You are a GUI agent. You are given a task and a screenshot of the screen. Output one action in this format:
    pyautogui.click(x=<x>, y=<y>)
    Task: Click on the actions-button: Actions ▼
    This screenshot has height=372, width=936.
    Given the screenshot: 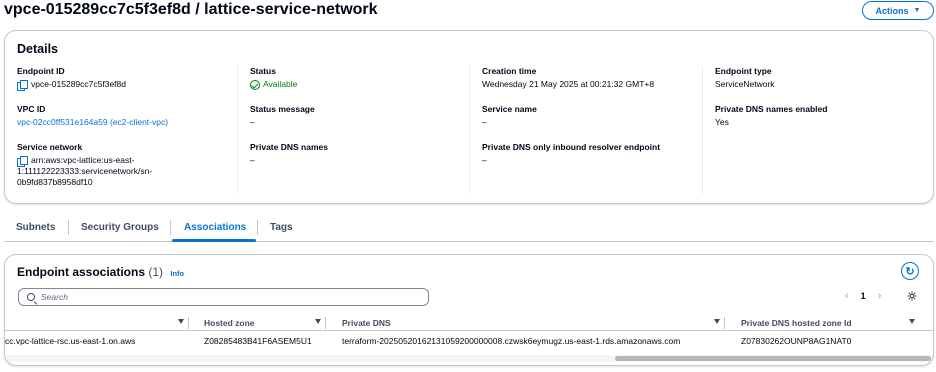 What is the action you would take?
    pyautogui.click(x=898, y=10)
    